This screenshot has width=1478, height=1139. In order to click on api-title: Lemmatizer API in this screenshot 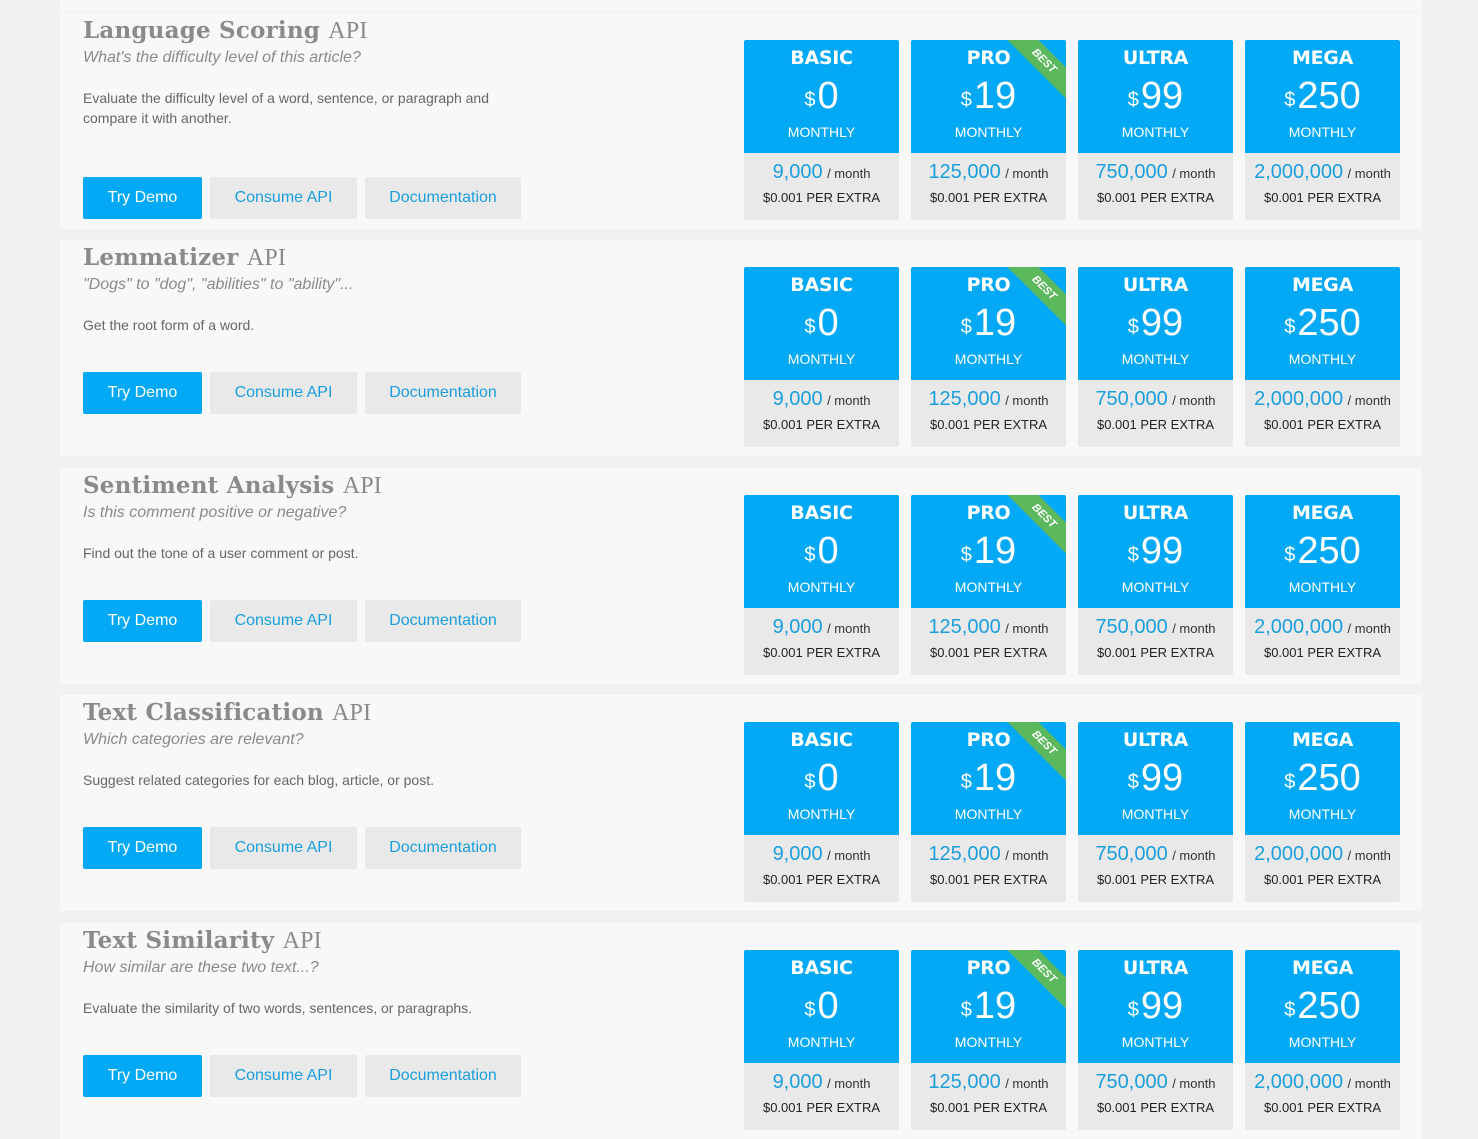, I will do `click(184, 258)`.